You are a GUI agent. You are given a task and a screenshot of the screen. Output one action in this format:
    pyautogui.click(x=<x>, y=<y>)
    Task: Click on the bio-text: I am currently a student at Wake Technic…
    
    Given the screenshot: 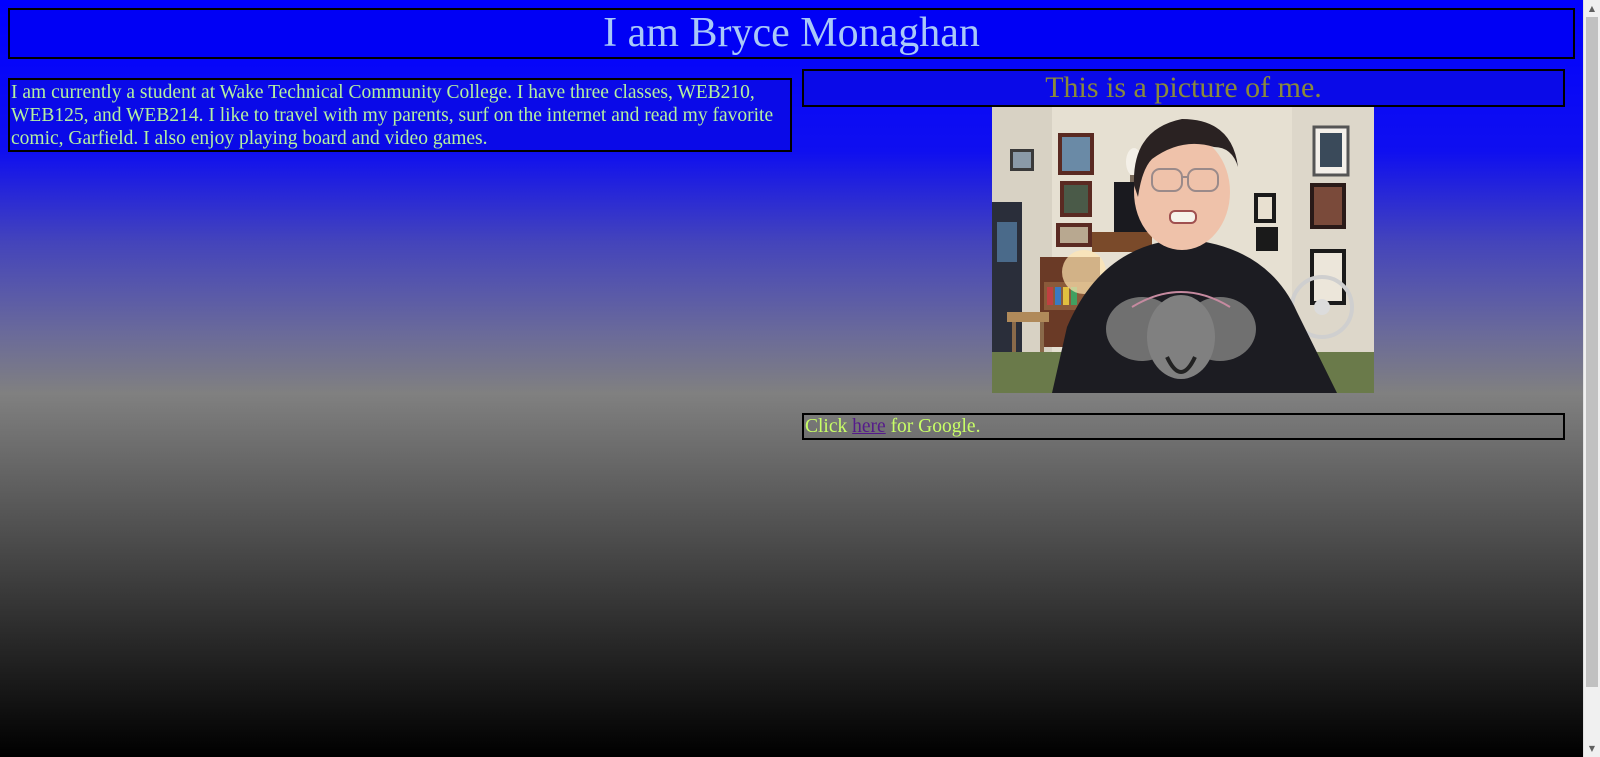 What is the action you would take?
    pyautogui.click(x=392, y=115)
    